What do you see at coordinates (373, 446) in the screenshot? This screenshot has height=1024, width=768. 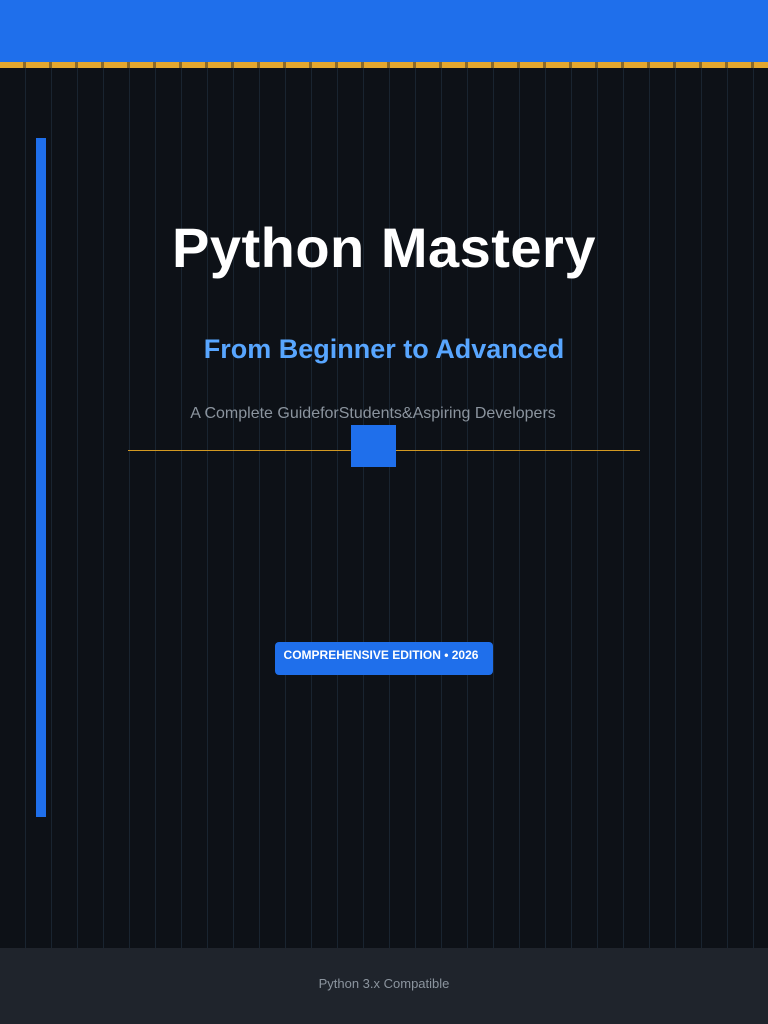 I see `divider-square` at bounding box center [373, 446].